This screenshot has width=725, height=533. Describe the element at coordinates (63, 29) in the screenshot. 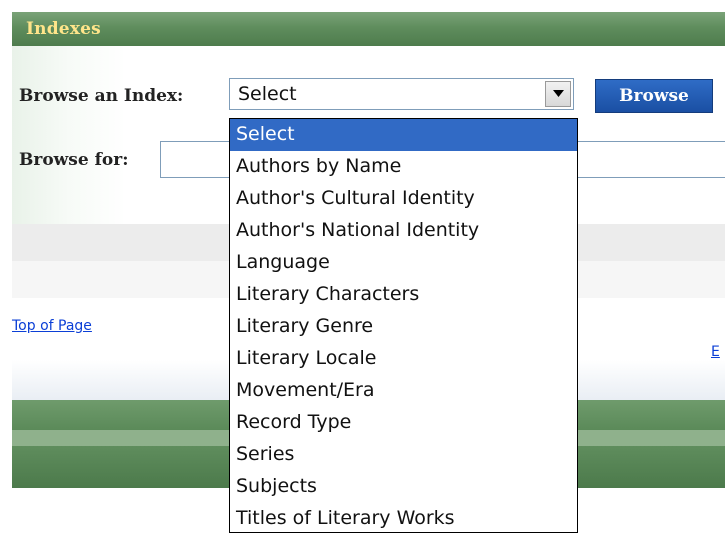

I see `indexes-title: Indexes` at that location.